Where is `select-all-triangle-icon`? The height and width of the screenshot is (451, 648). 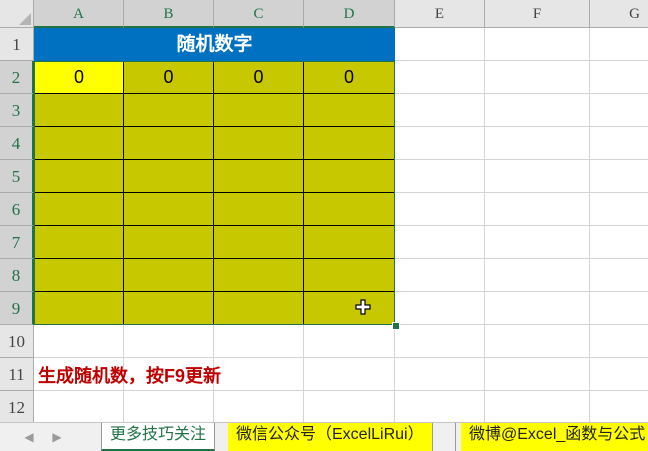 select-all-triangle-icon is located at coordinates (25, 19).